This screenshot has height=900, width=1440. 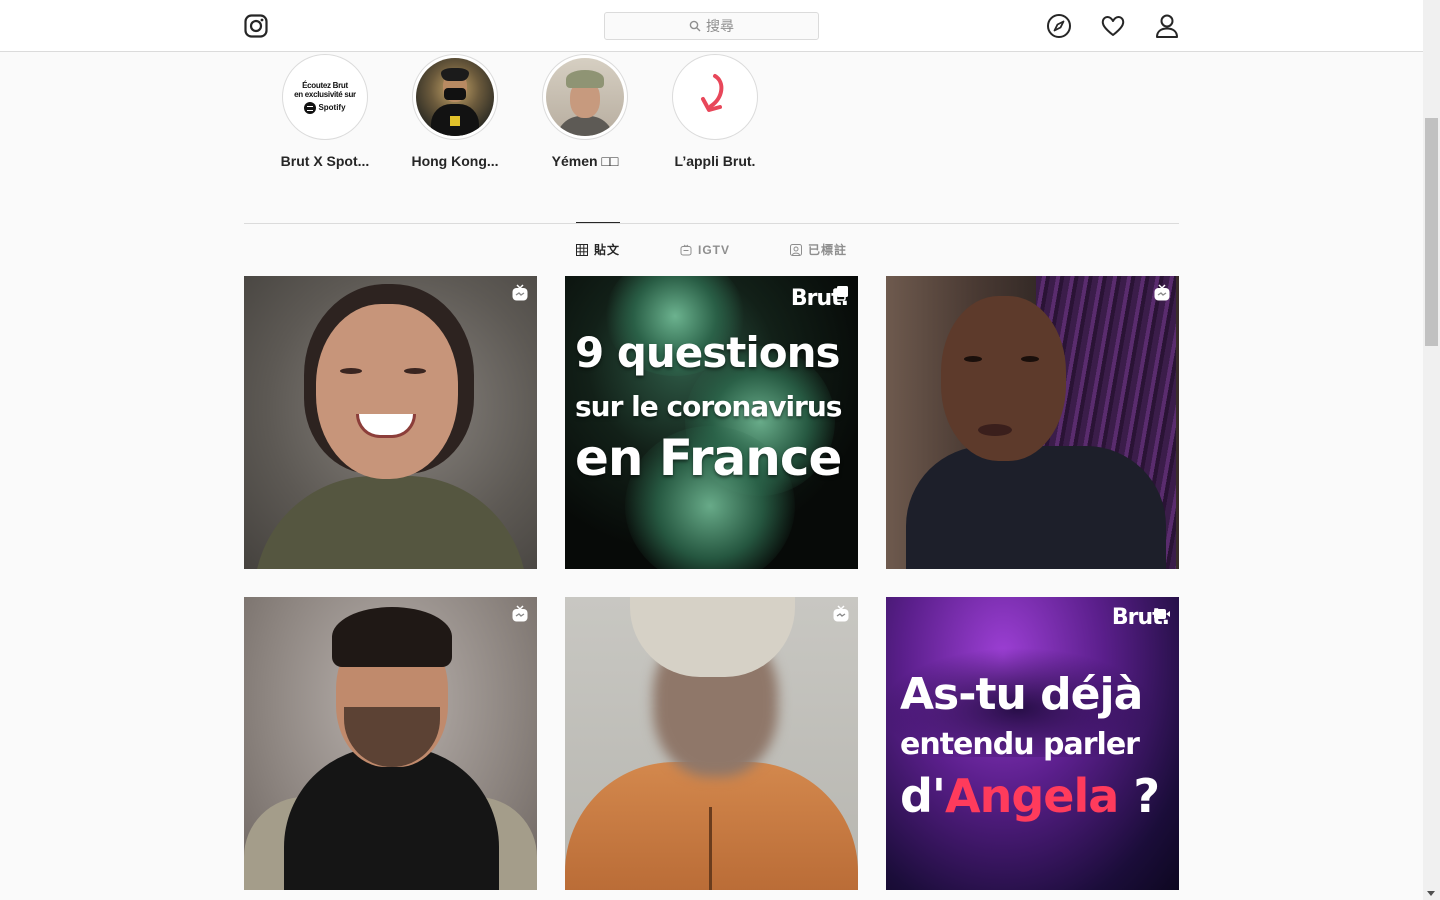 I want to click on heart-icon, so click(x=1113, y=26).